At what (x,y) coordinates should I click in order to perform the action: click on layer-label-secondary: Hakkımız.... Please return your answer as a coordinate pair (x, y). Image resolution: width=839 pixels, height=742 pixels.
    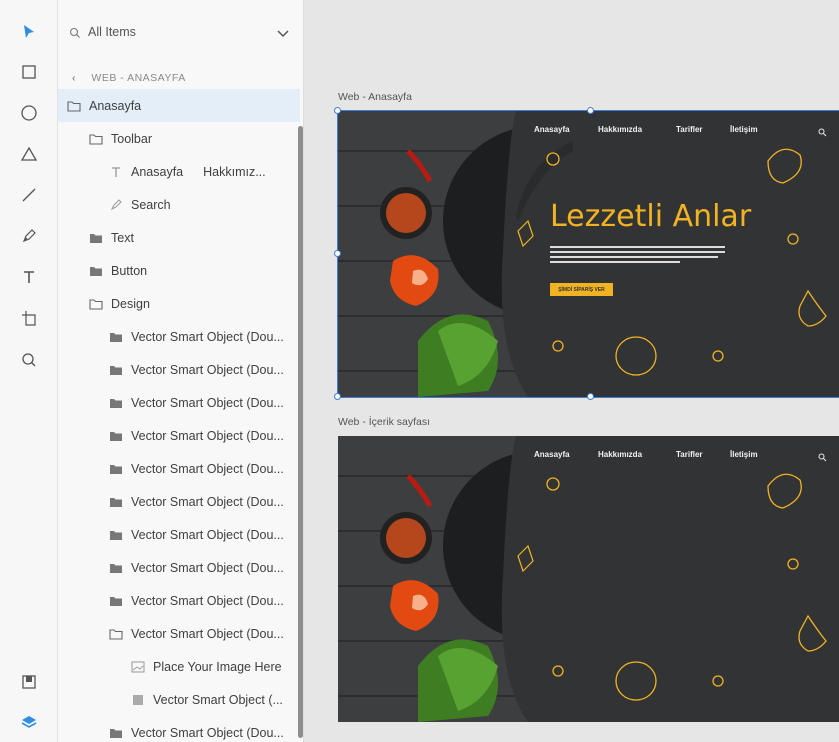
    Looking at the image, I should click on (234, 171).